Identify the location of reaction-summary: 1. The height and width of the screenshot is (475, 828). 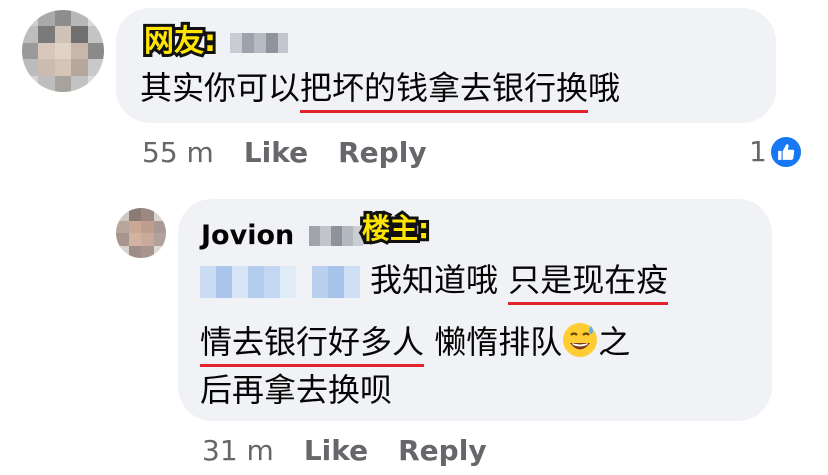
(776, 152).